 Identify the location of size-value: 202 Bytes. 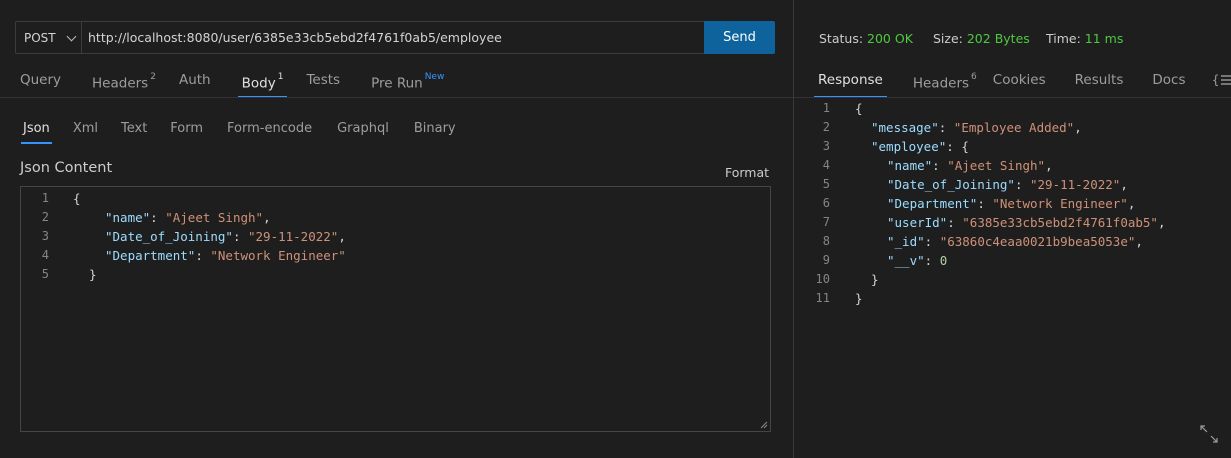
(998, 38).